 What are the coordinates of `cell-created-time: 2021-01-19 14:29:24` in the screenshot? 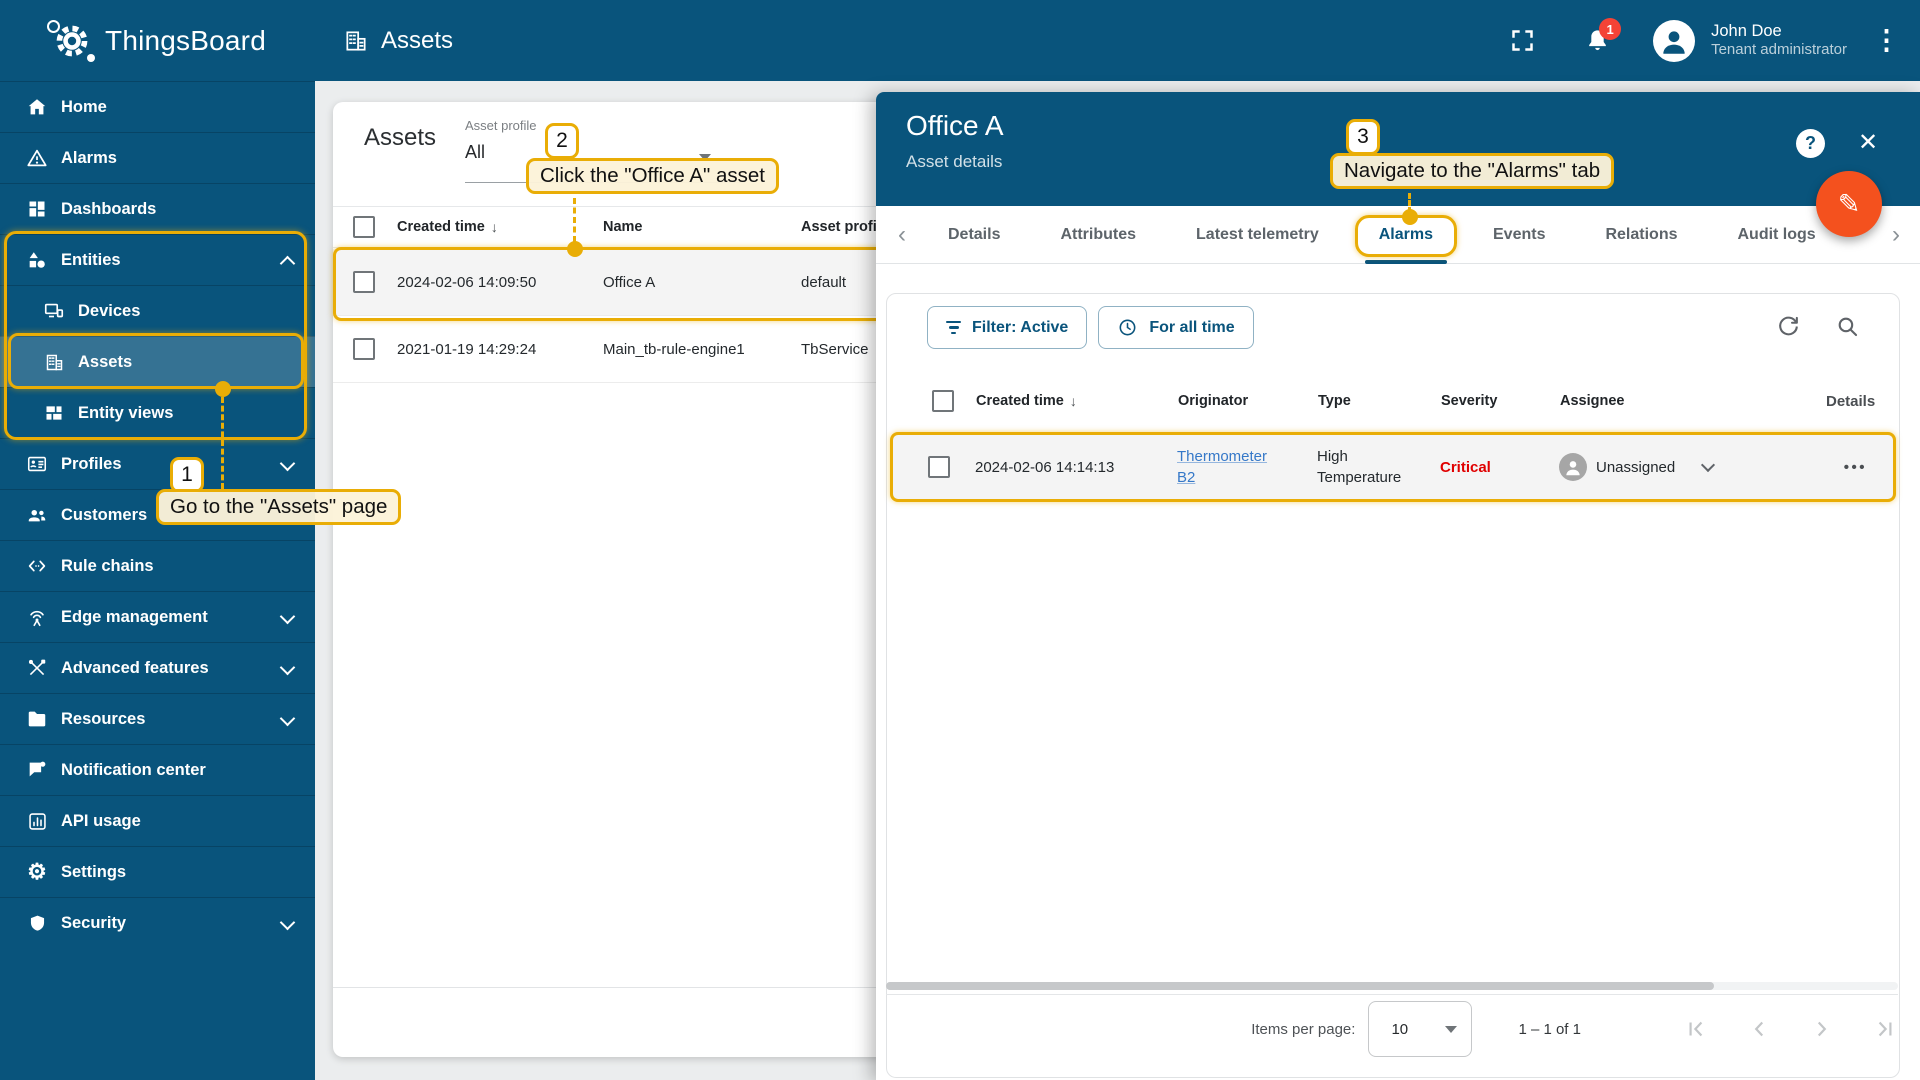 It's located at (467, 349).